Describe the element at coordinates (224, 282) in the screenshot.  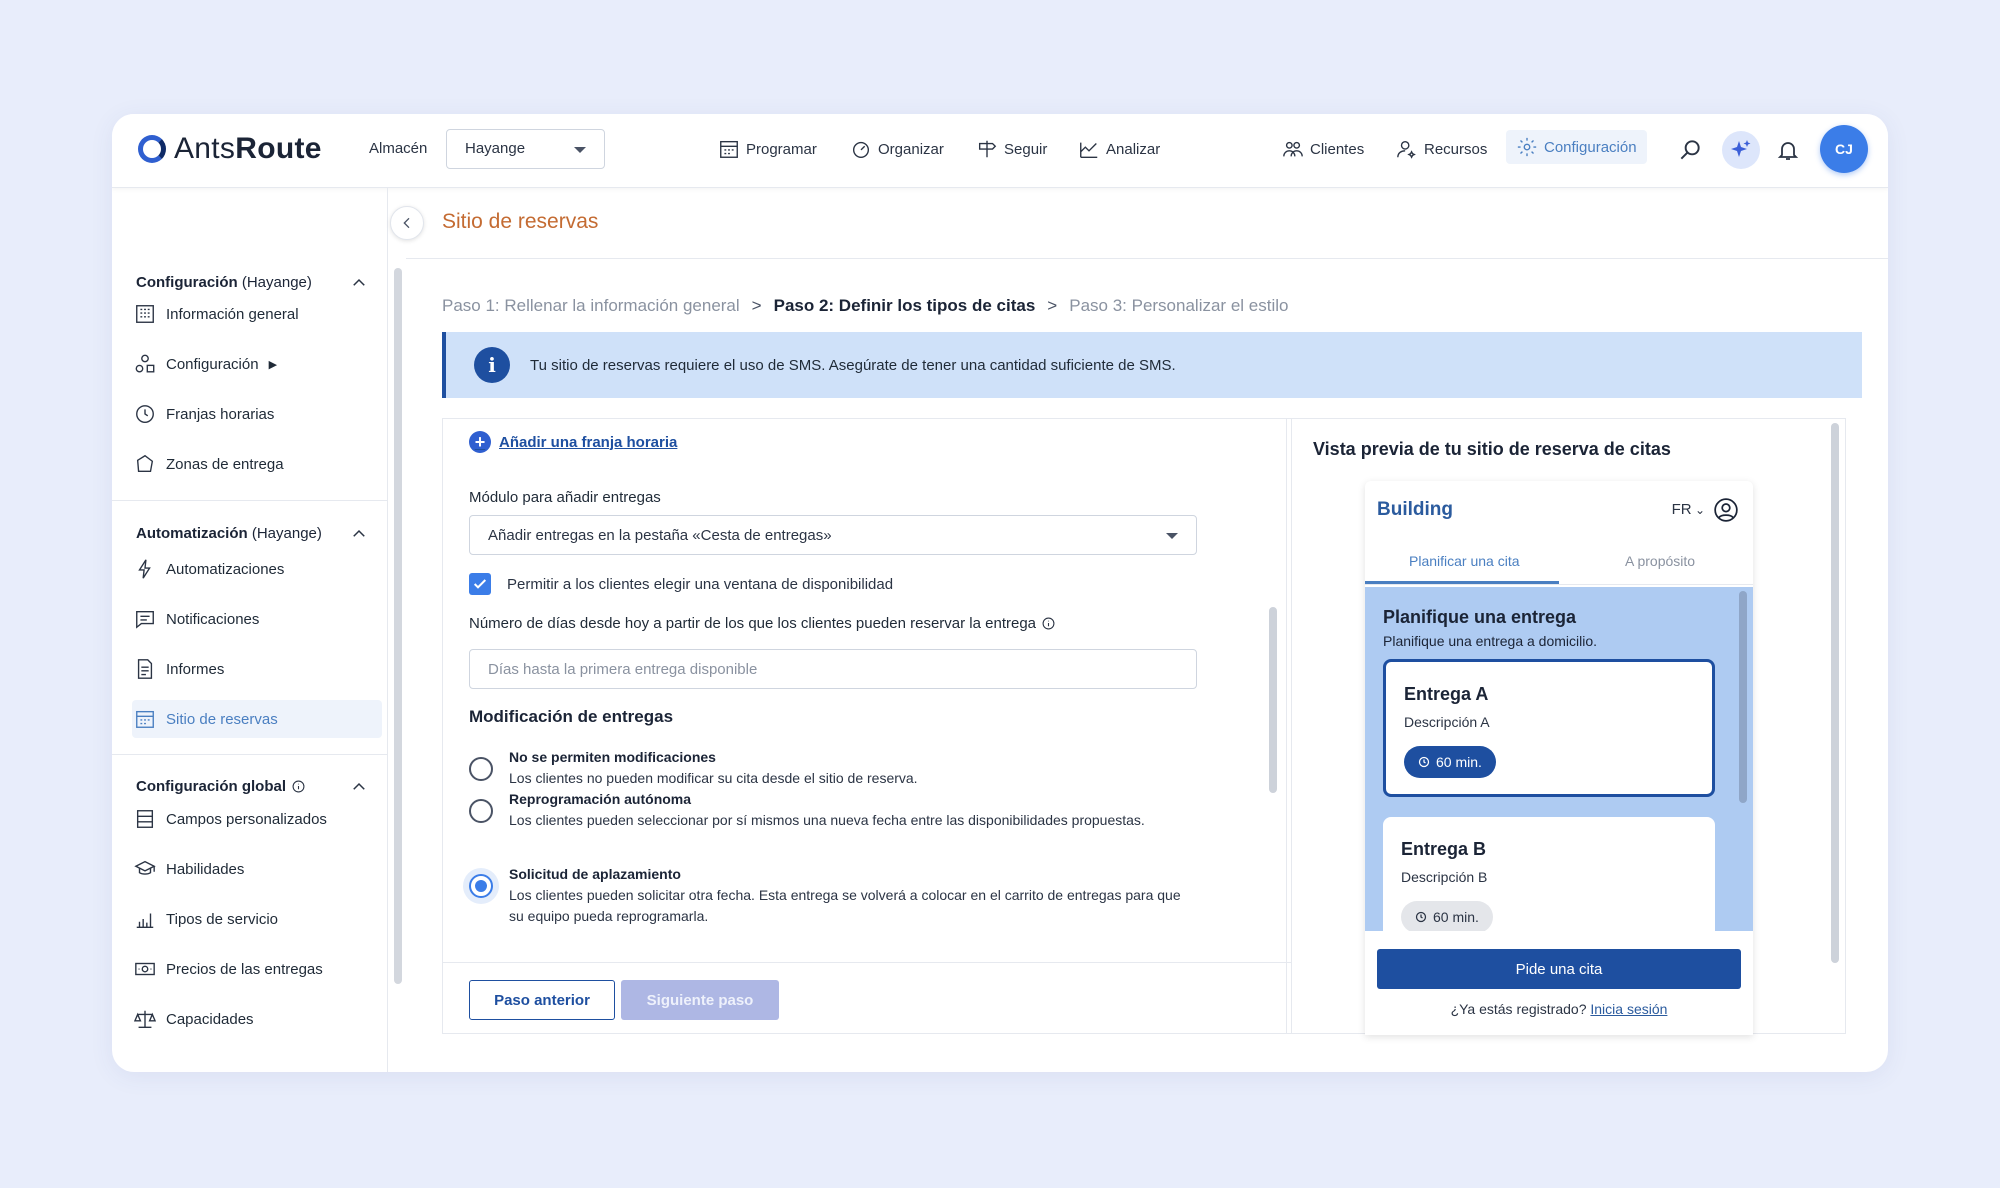
I see `section-settings-header: Configuración (Hayange)` at that location.